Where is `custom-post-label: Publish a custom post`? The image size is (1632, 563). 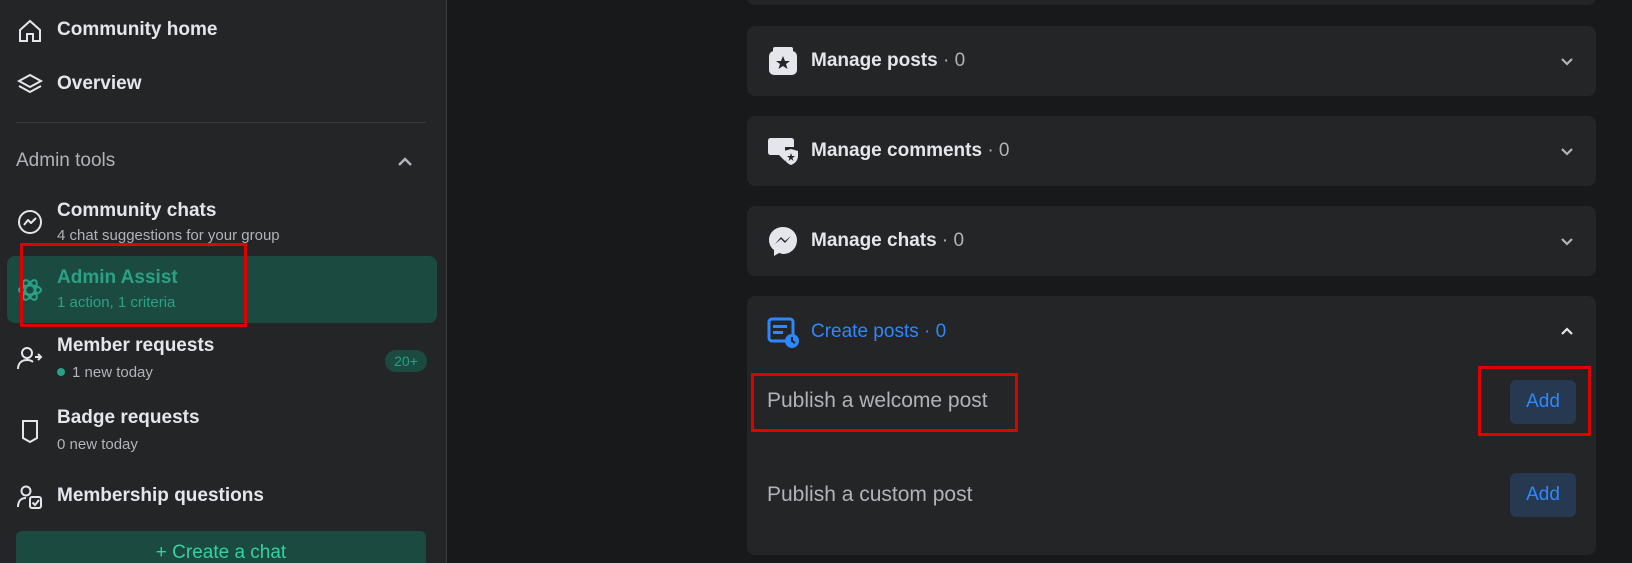 custom-post-label: Publish a custom post is located at coordinates (870, 494).